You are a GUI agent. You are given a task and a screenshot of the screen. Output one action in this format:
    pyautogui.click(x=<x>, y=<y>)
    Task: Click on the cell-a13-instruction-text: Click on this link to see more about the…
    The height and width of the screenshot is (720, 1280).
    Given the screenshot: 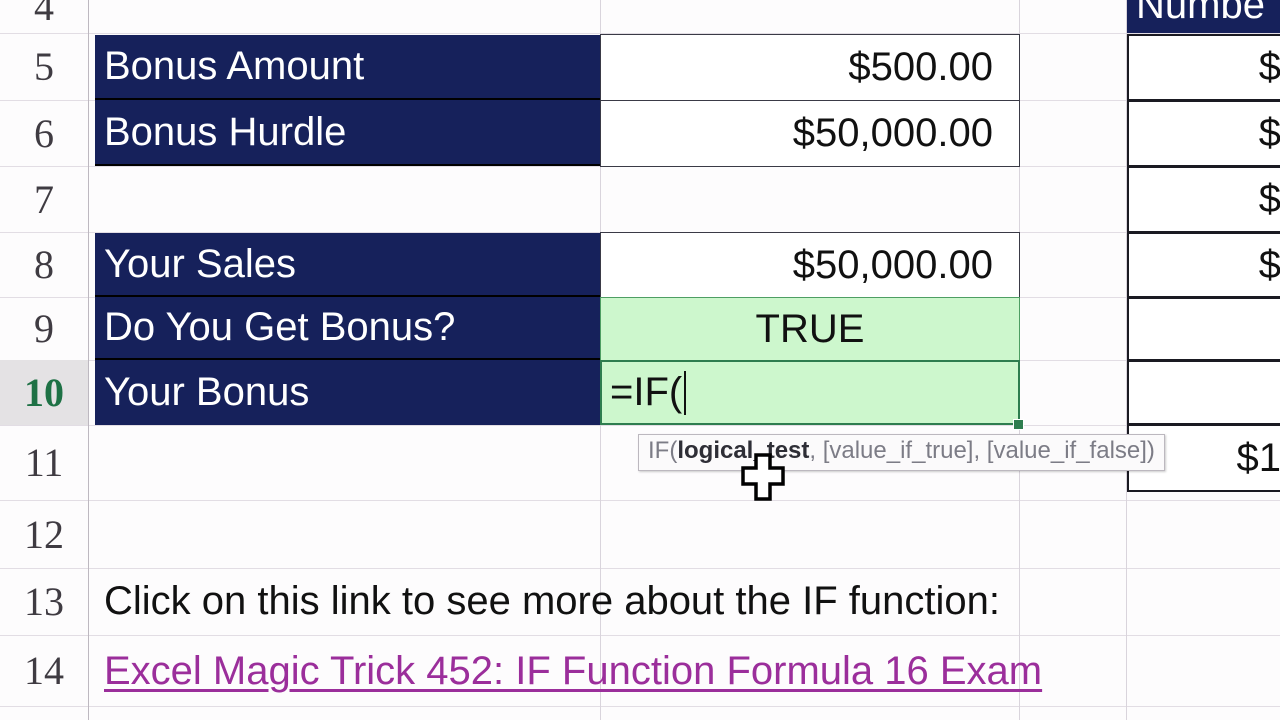 What is the action you would take?
    pyautogui.click(x=685, y=601)
    